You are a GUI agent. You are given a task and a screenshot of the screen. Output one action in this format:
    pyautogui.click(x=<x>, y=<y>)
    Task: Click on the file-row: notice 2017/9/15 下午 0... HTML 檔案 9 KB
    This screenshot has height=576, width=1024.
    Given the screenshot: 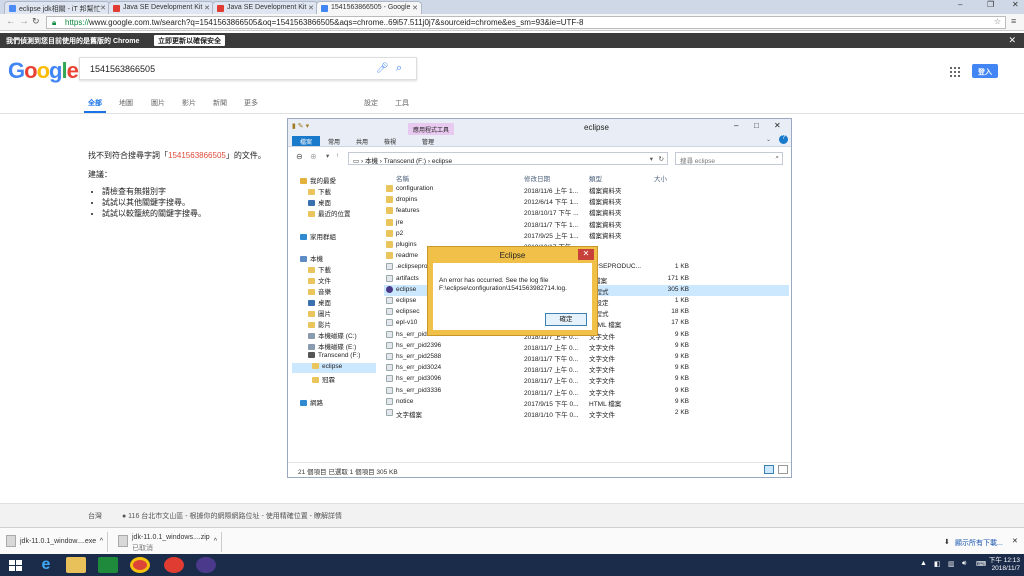 What is the action you would take?
    pyautogui.click(x=586, y=402)
    